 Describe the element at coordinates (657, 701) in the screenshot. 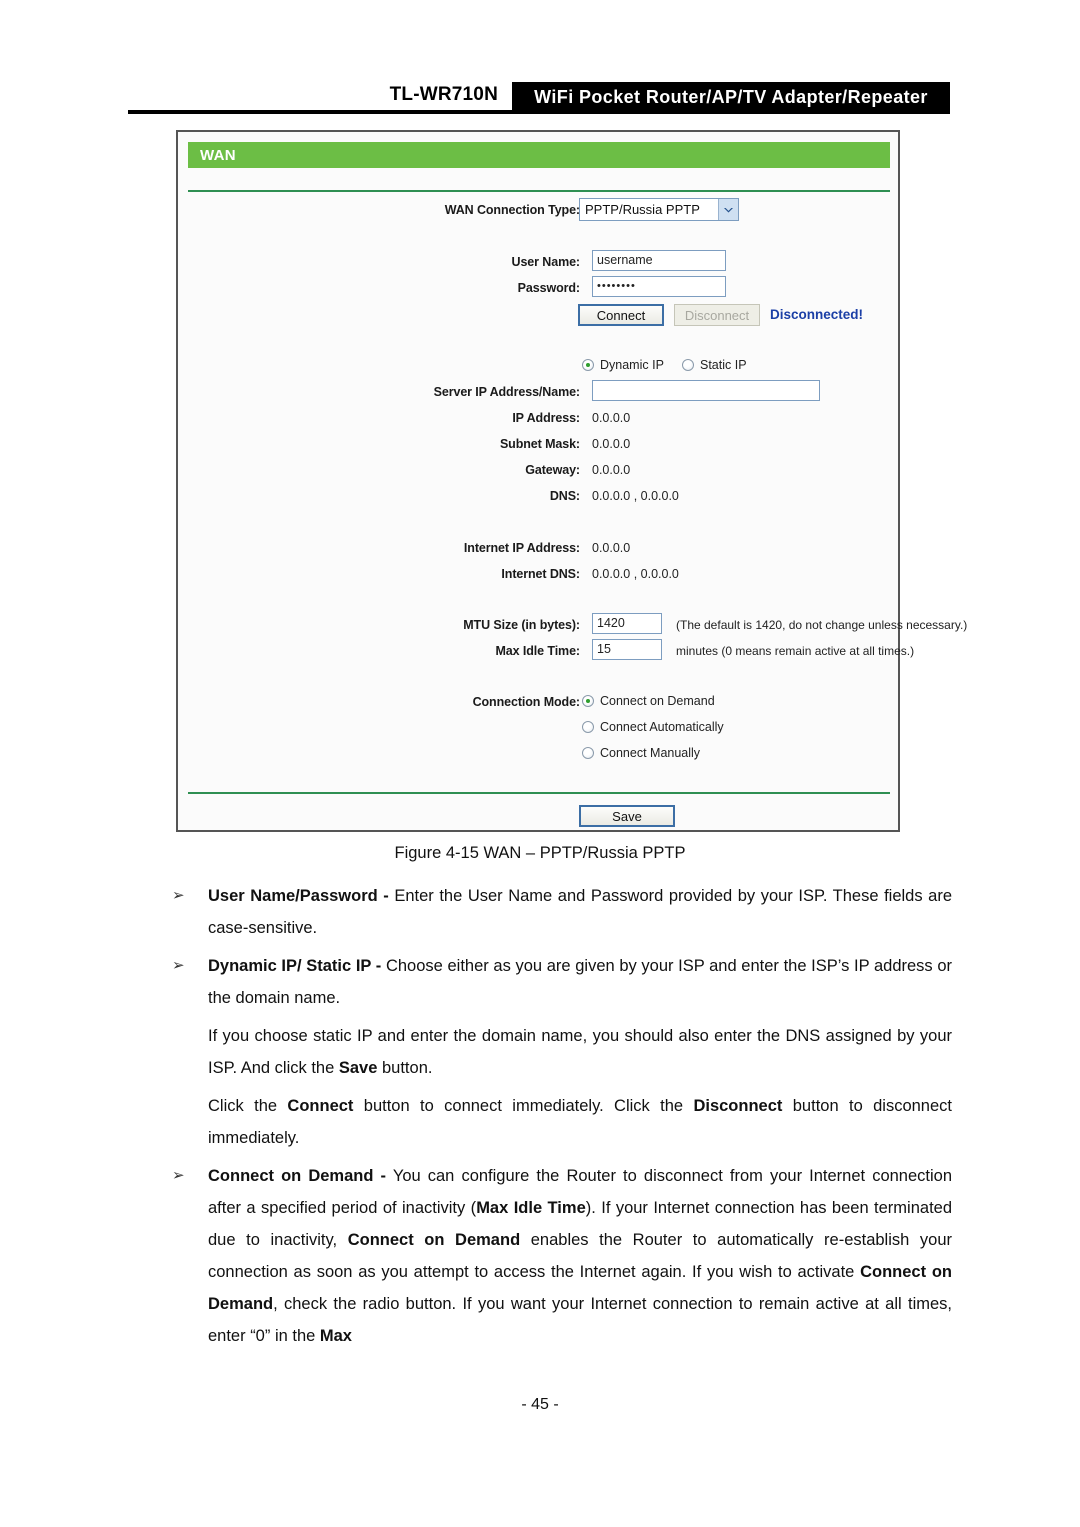

I see `radio-connect-on-demand-label: Connect on Demand` at that location.